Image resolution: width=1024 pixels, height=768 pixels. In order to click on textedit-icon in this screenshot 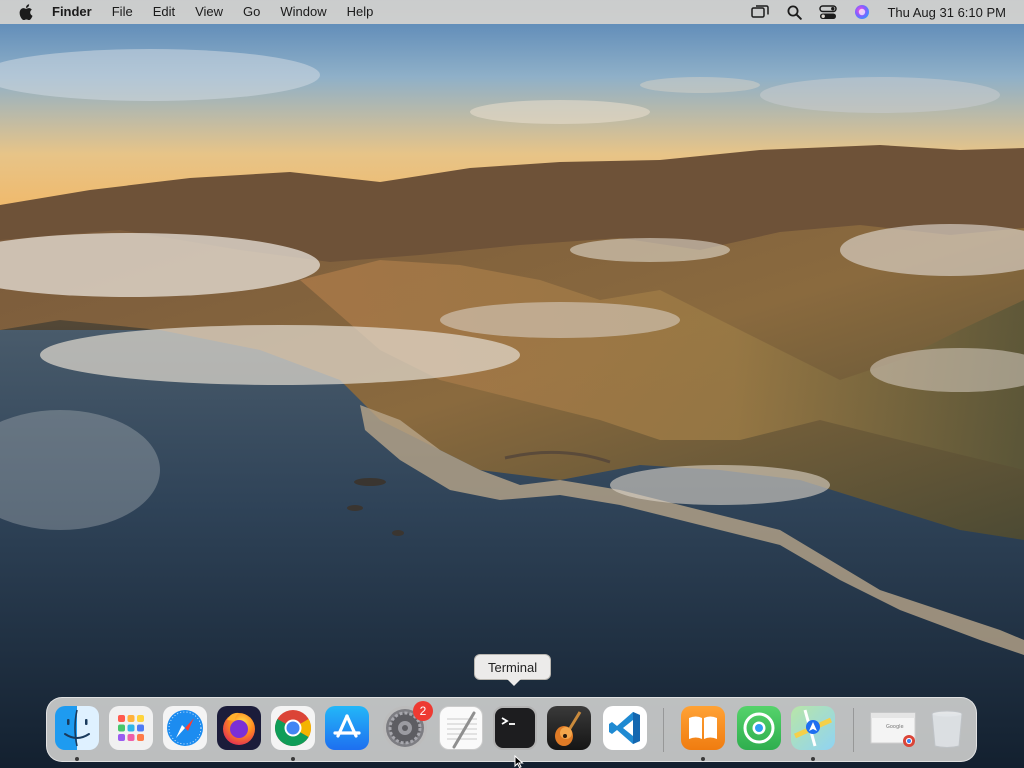, I will do `click(461, 728)`.